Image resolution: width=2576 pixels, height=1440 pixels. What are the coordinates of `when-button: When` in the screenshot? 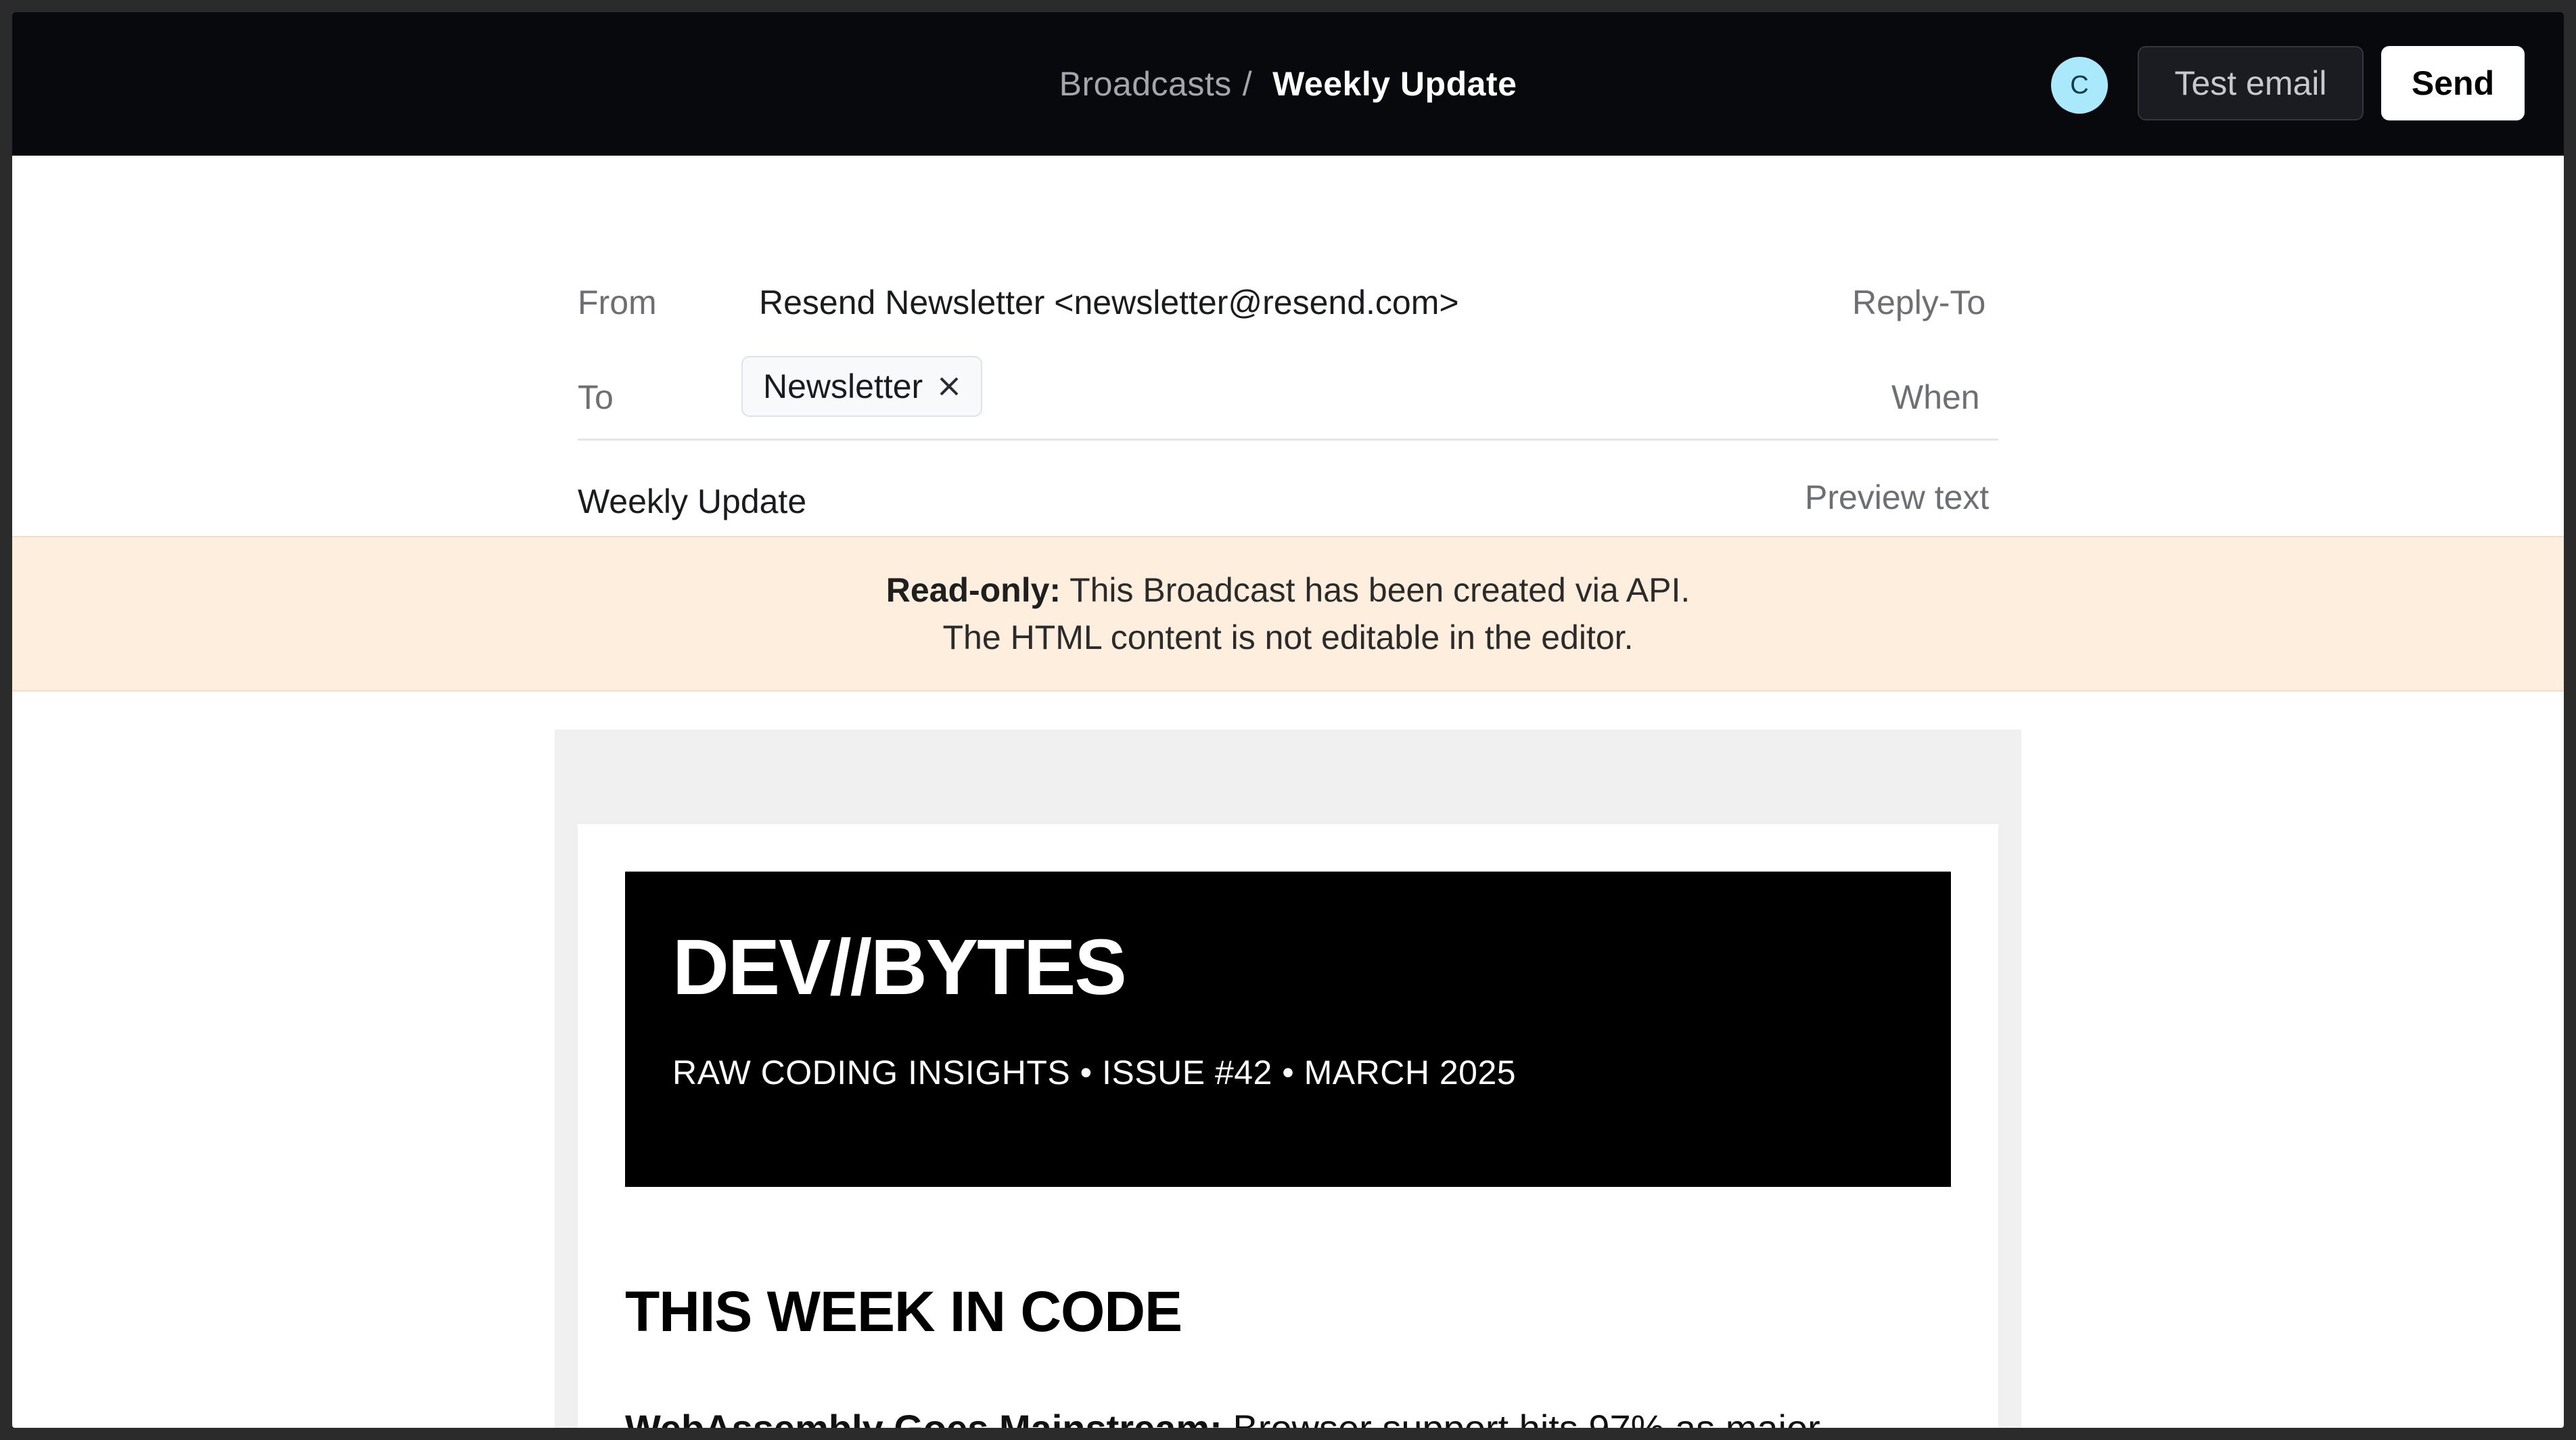 It's located at (1935, 398).